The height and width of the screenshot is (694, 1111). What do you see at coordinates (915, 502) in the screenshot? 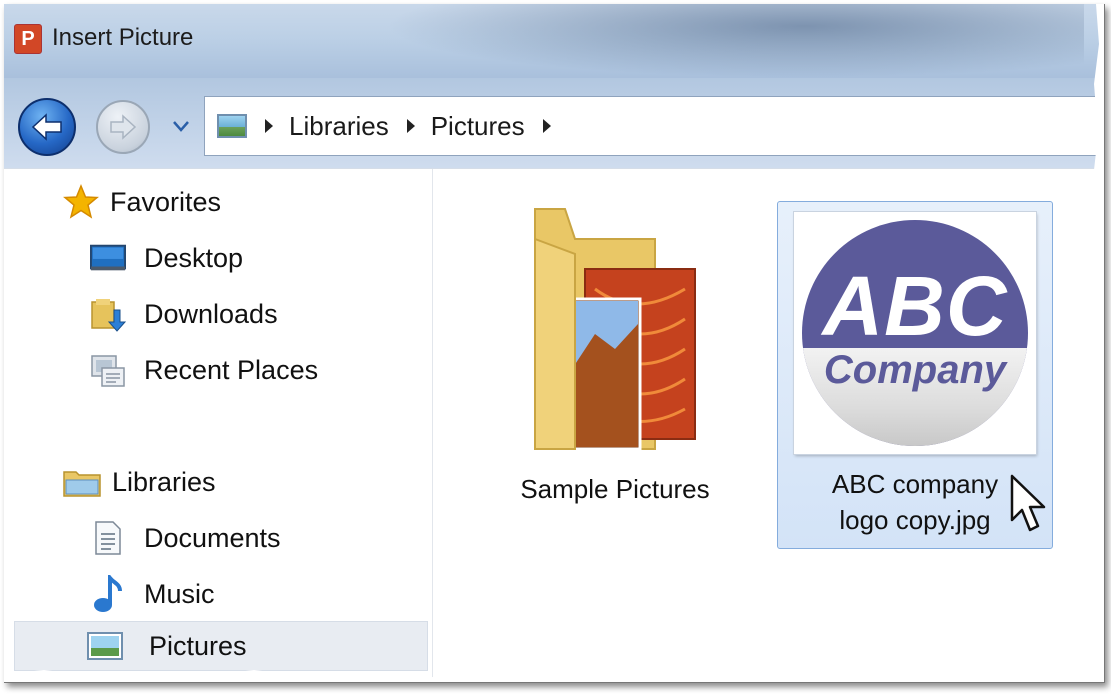
I see `file-label: ABC company logo copy.jpg` at bounding box center [915, 502].